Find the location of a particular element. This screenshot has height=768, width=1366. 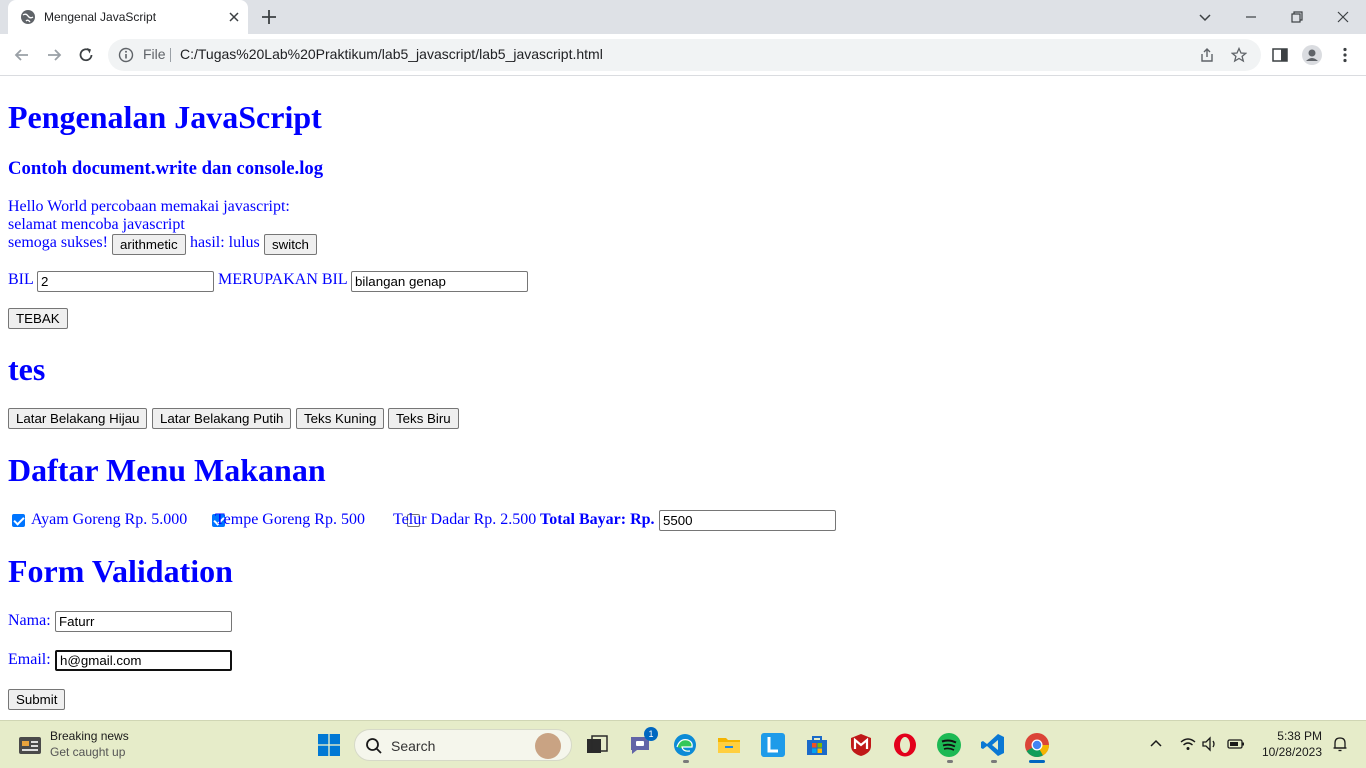

battery-icon is located at coordinates (1236, 744).